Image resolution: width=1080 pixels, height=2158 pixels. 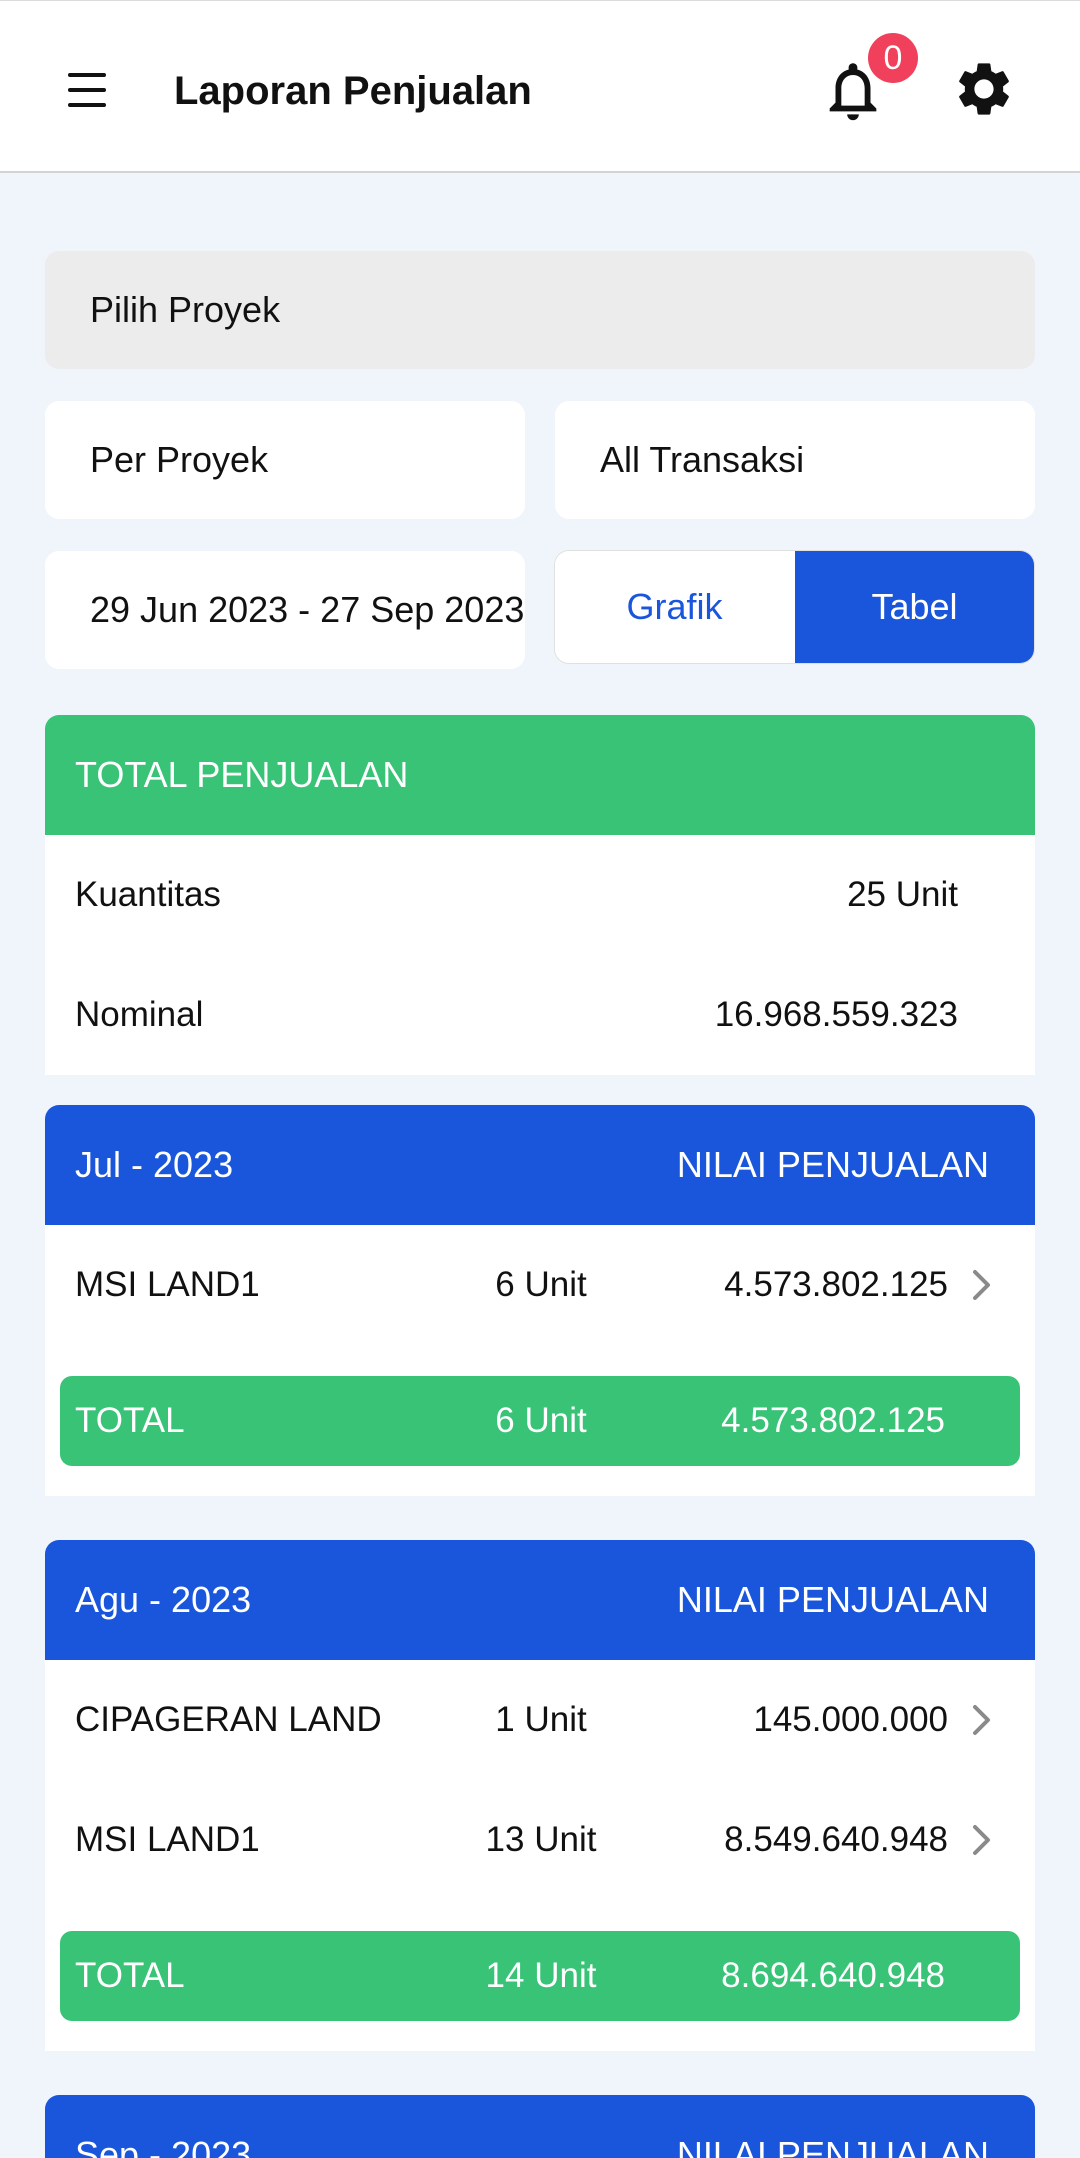 I want to click on notification-badge: 0, so click(x=893, y=58).